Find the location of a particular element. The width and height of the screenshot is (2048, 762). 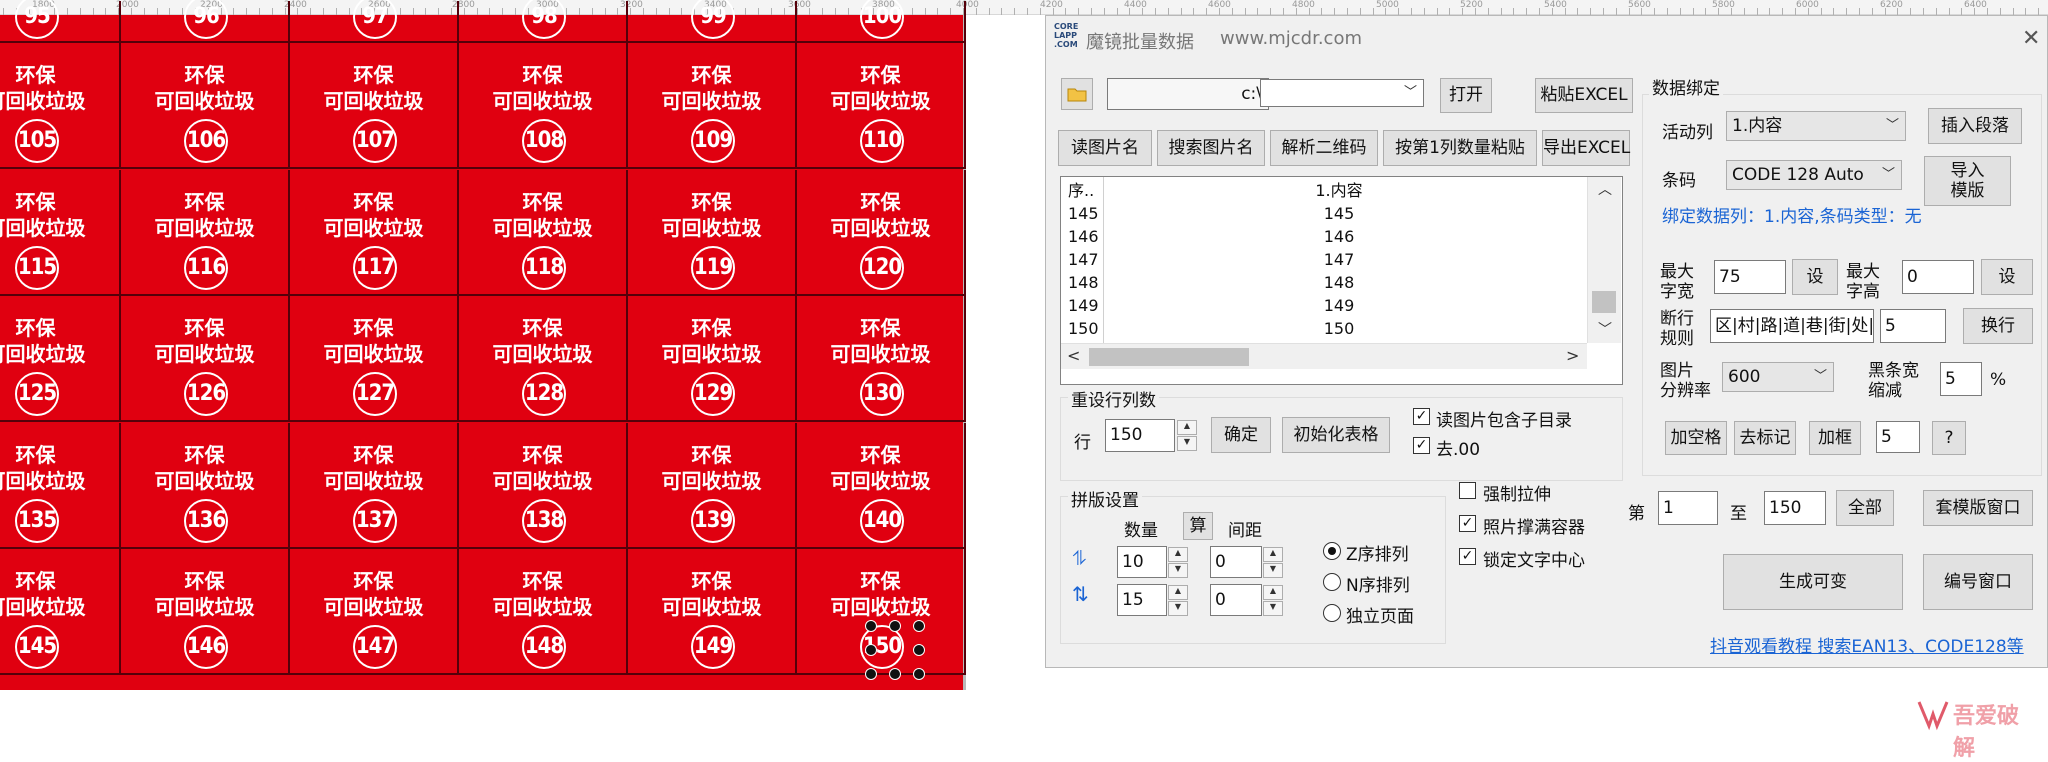

label-card: 环保 可回收垃圾 129 is located at coordinates (712, 359).